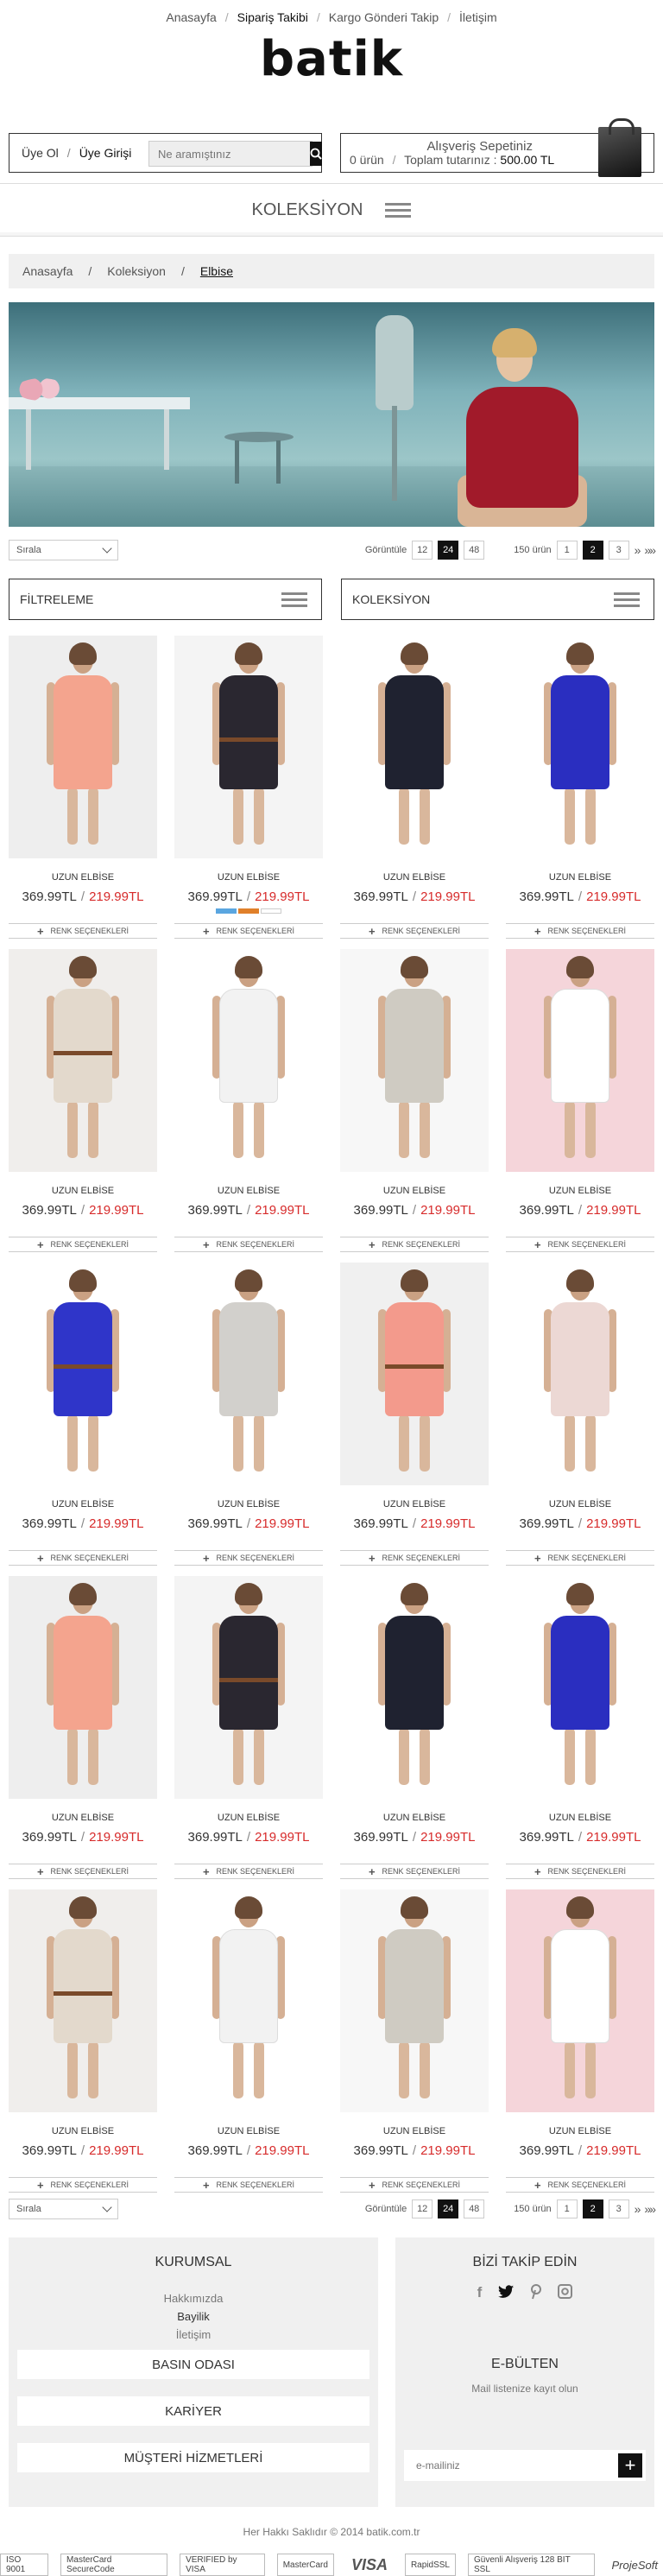 The width and height of the screenshot is (663, 2576). Describe the element at coordinates (193, 2364) in the screenshot. I see `press-room-button: BASIN ODASI` at that location.